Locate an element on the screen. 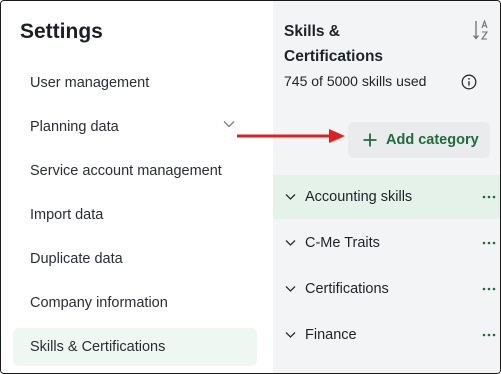 The width and height of the screenshot is (501, 374). category-row-certifications: Certifications is located at coordinates (386, 289).